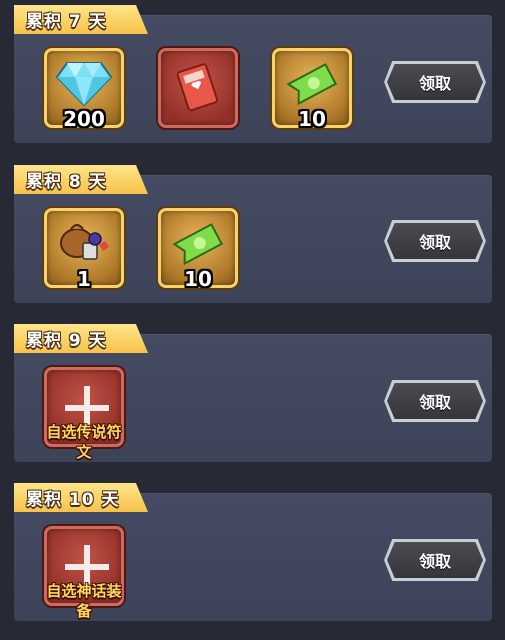 The image size is (505, 640). Describe the element at coordinates (84, 601) in the screenshot. I see `item-select-label: 自选神话装备` at that location.